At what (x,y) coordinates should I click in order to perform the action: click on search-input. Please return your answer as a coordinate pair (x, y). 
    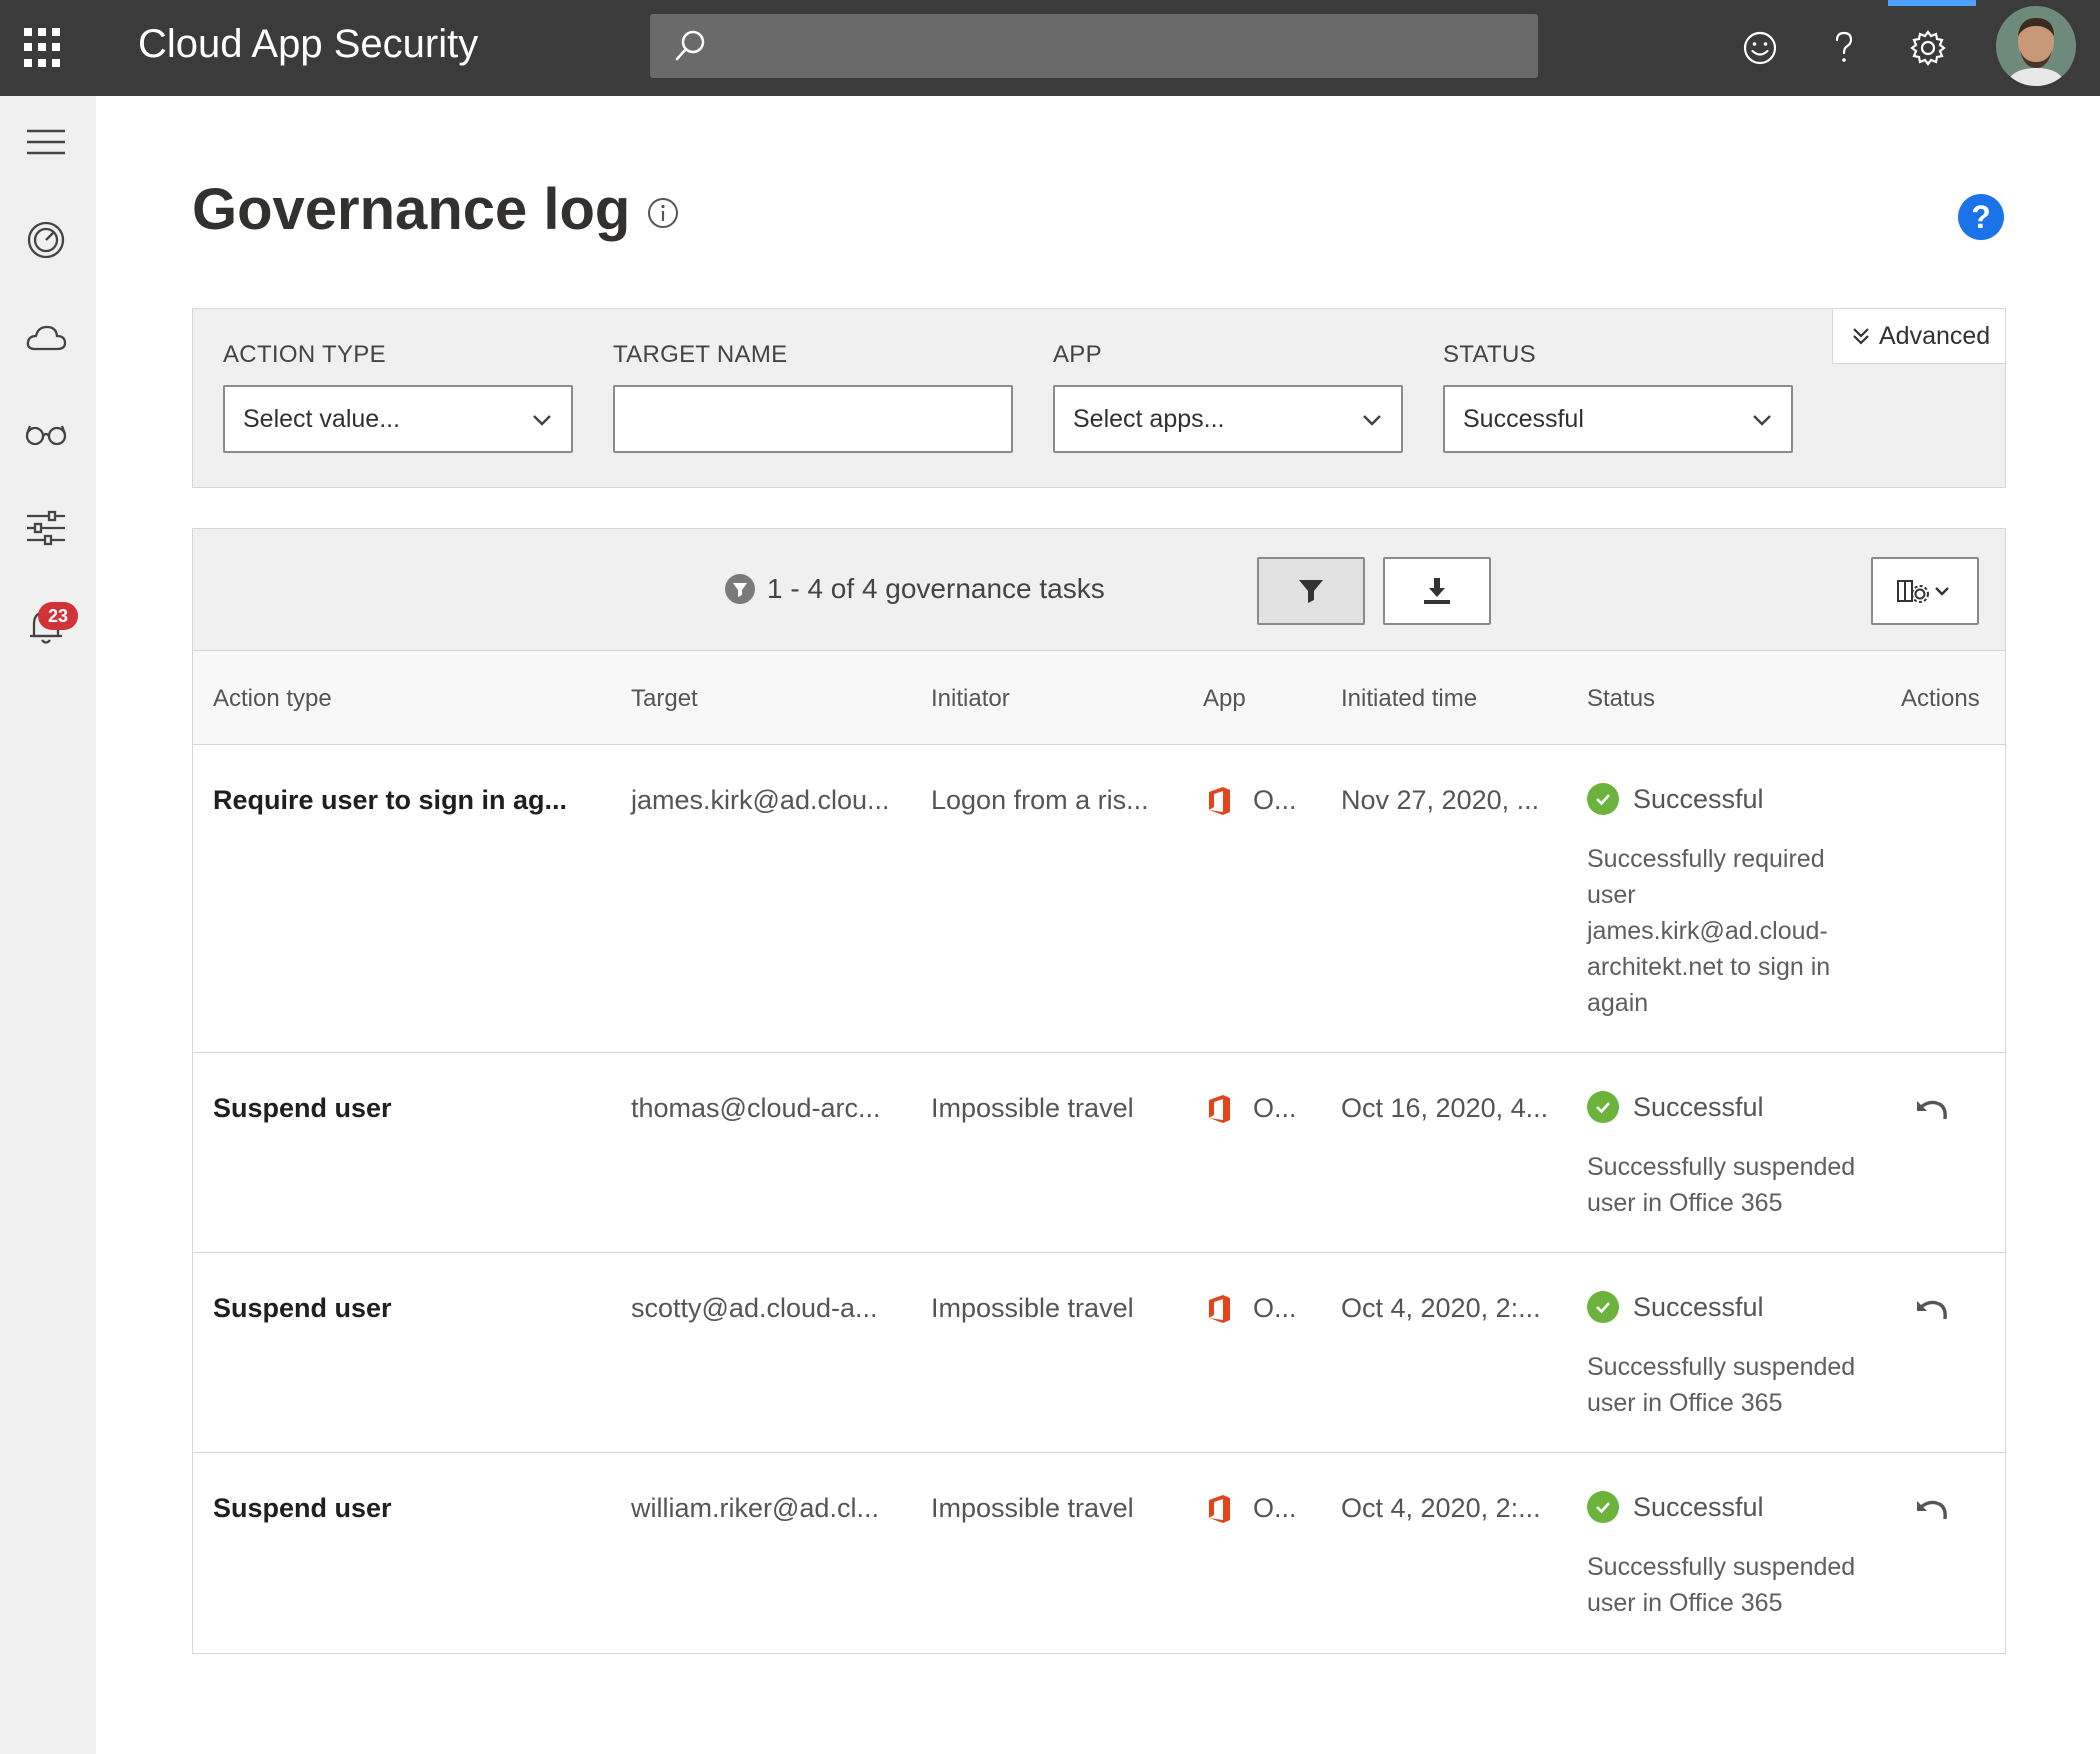
    Looking at the image, I should click on (1094, 46).